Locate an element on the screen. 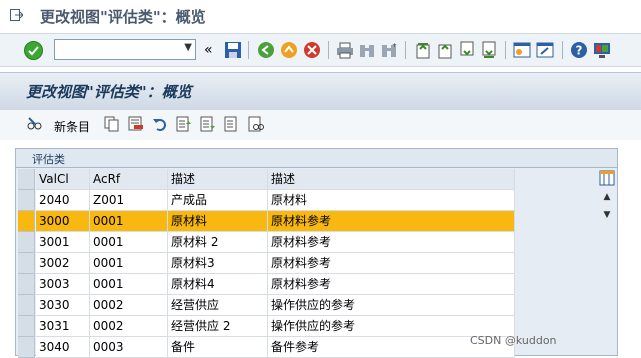  scroll-down-icon: ▼ is located at coordinates (607, 215).